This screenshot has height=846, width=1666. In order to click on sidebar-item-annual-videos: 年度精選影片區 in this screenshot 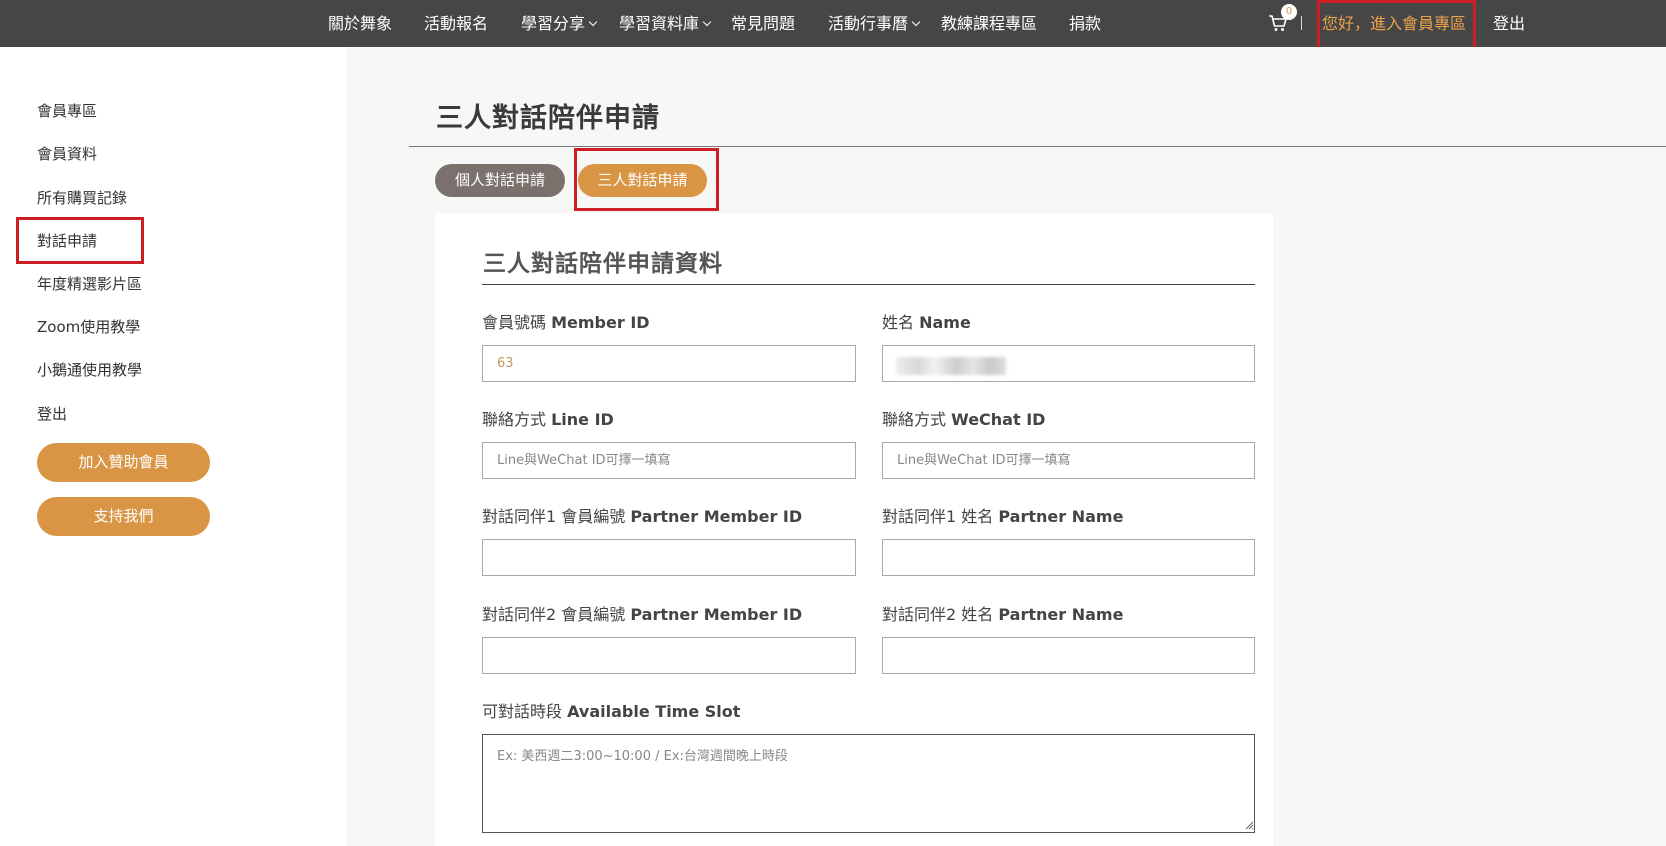, I will do `click(89, 283)`.